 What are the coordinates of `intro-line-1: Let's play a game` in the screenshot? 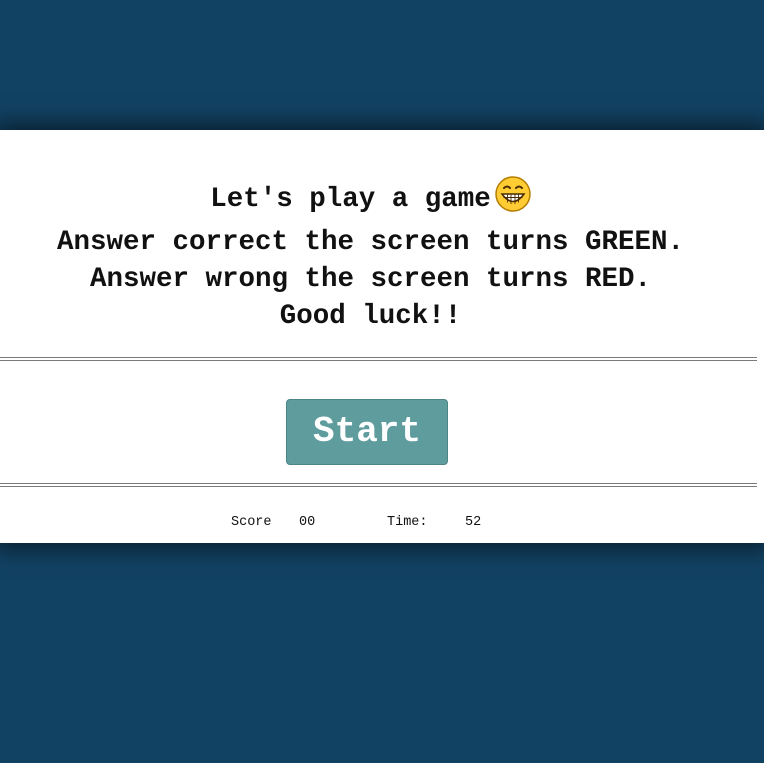 It's located at (370, 200).